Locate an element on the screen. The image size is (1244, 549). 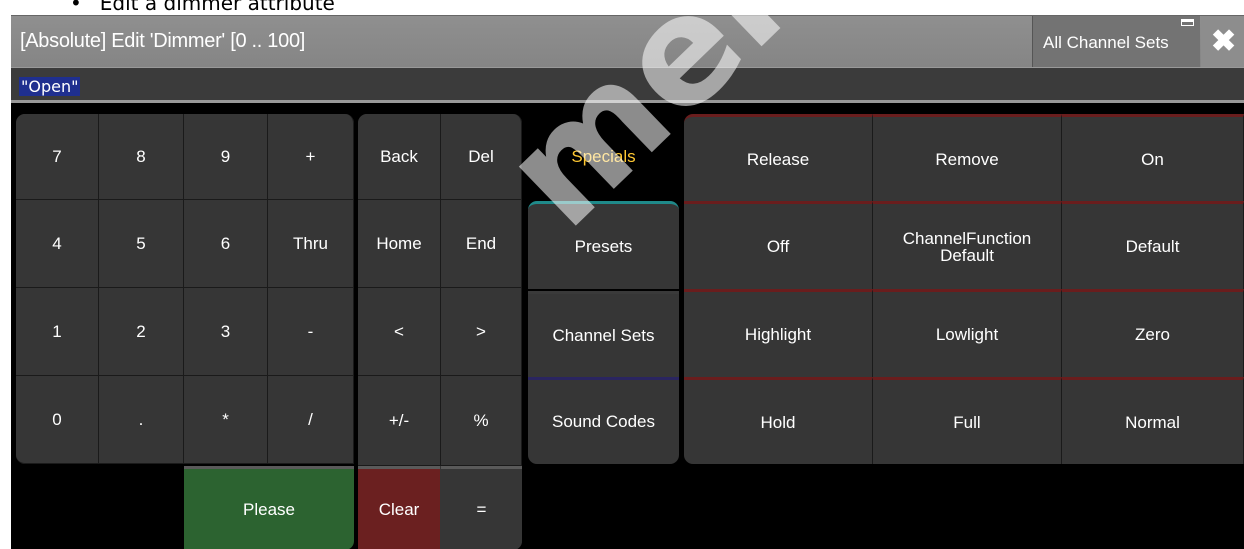
key-plus-minus: +/- is located at coordinates (399, 421).